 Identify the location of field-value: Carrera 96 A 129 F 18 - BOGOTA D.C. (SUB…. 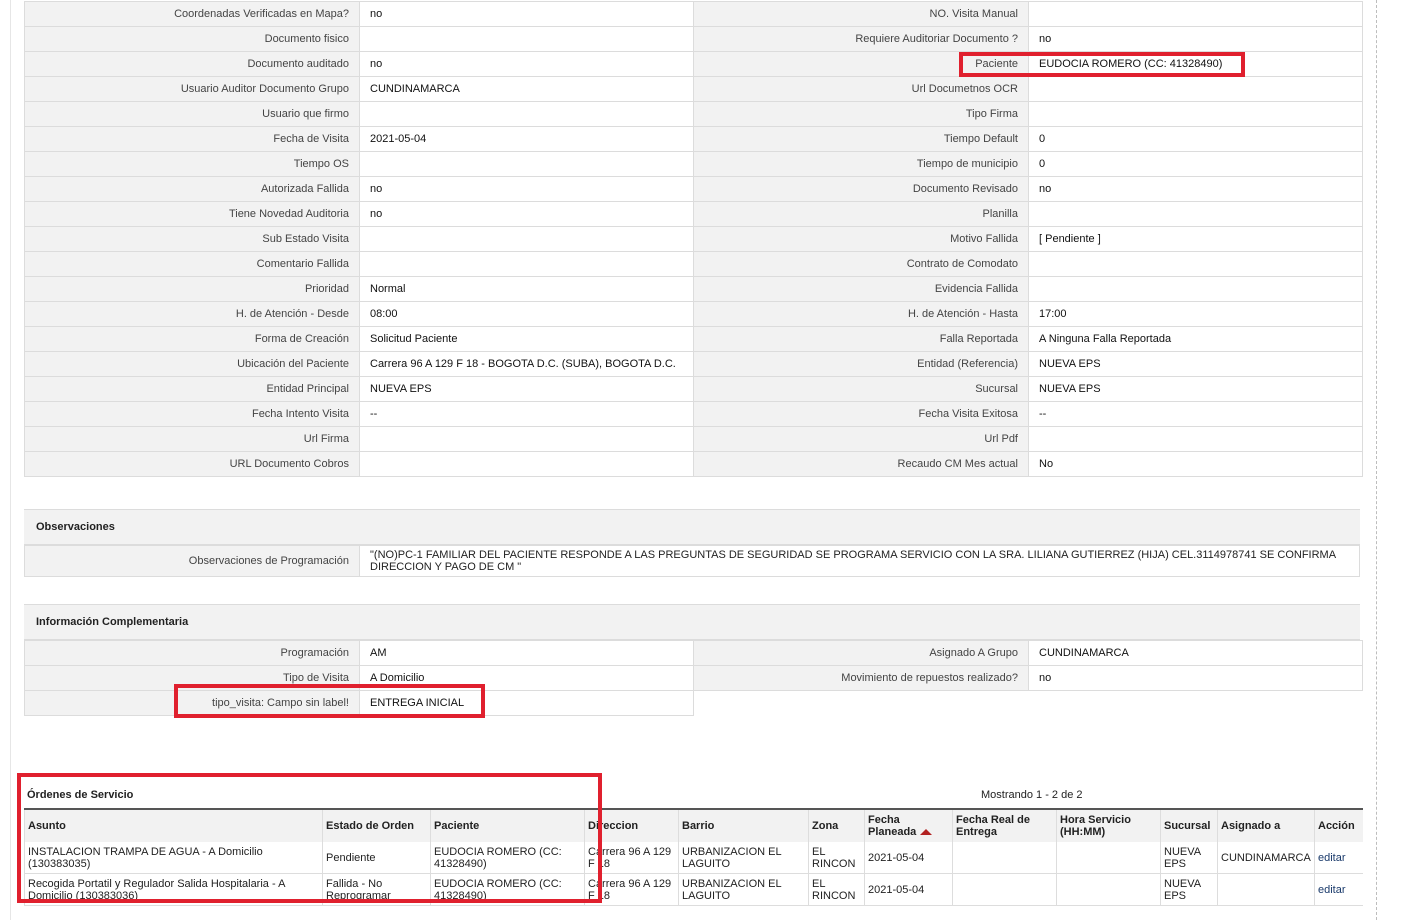
(526, 364).